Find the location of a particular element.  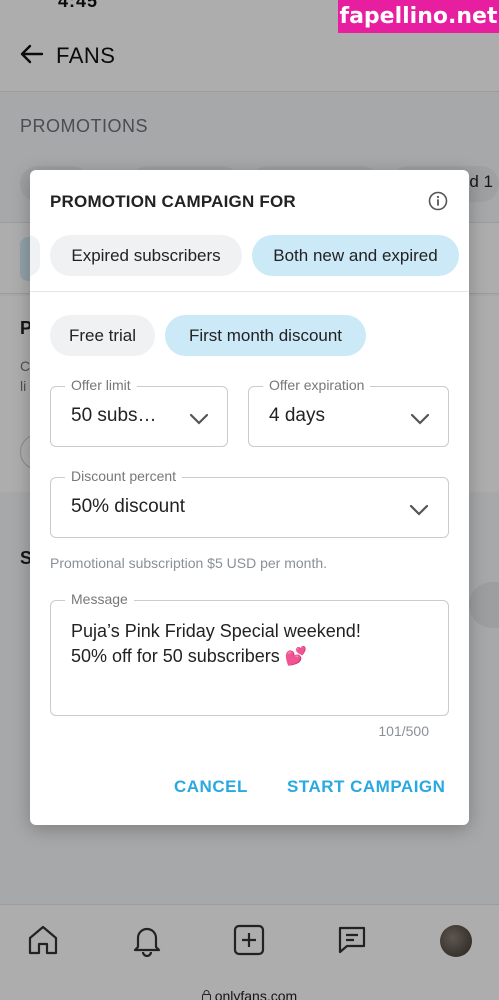

audience-chip-expired: Expired subscribers is located at coordinates (146, 255).